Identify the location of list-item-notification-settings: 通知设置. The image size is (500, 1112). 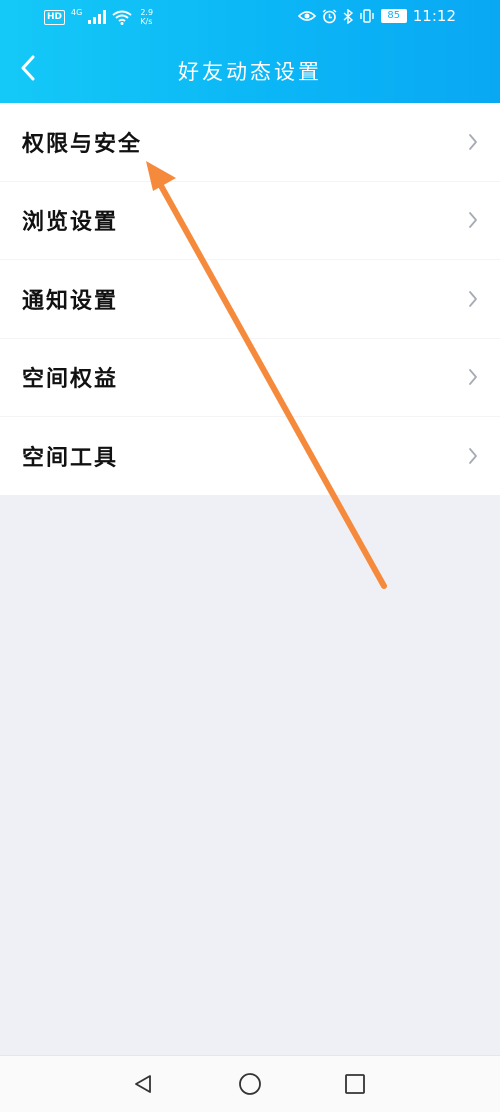
(250, 299).